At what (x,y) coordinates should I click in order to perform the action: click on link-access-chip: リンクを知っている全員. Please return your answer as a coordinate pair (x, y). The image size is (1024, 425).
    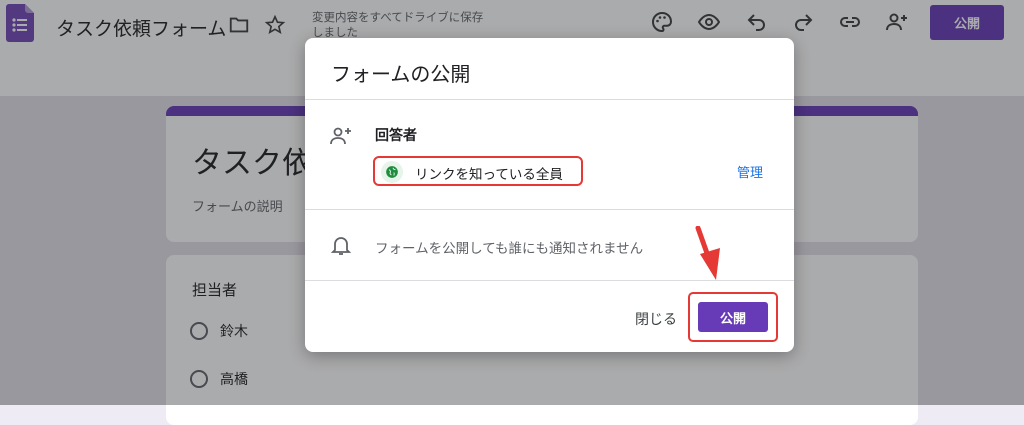
    Looking at the image, I should click on (478, 171).